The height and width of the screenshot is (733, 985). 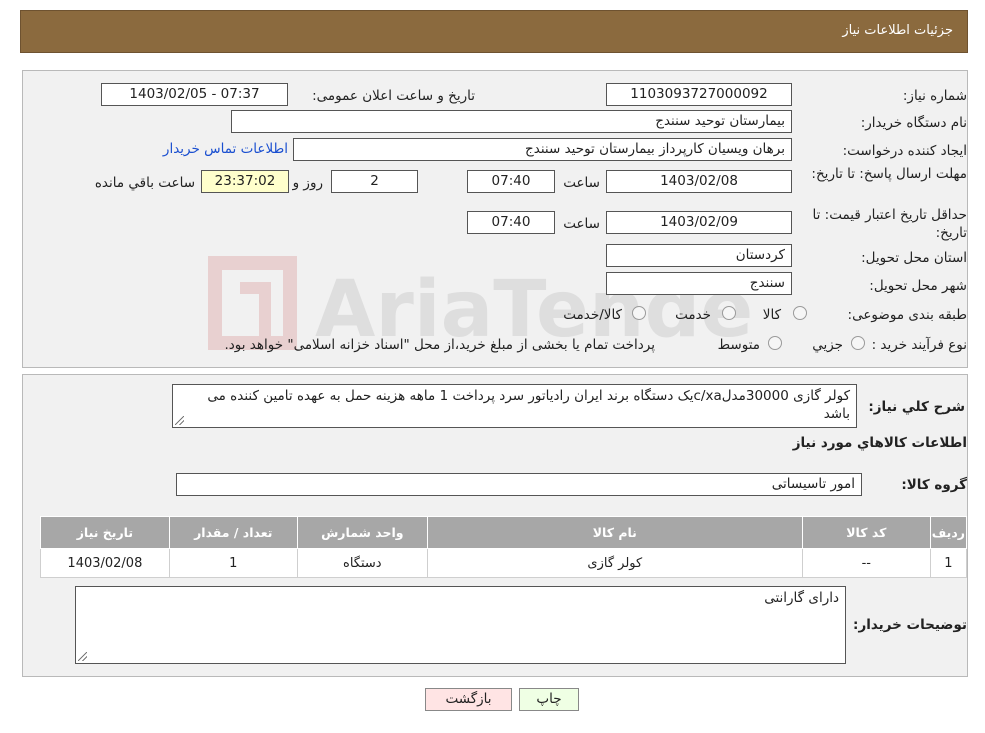 What do you see at coordinates (827, 345) in the screenshot?
I see `process-option-minor: جزیي` at bounding box center [827, 345].